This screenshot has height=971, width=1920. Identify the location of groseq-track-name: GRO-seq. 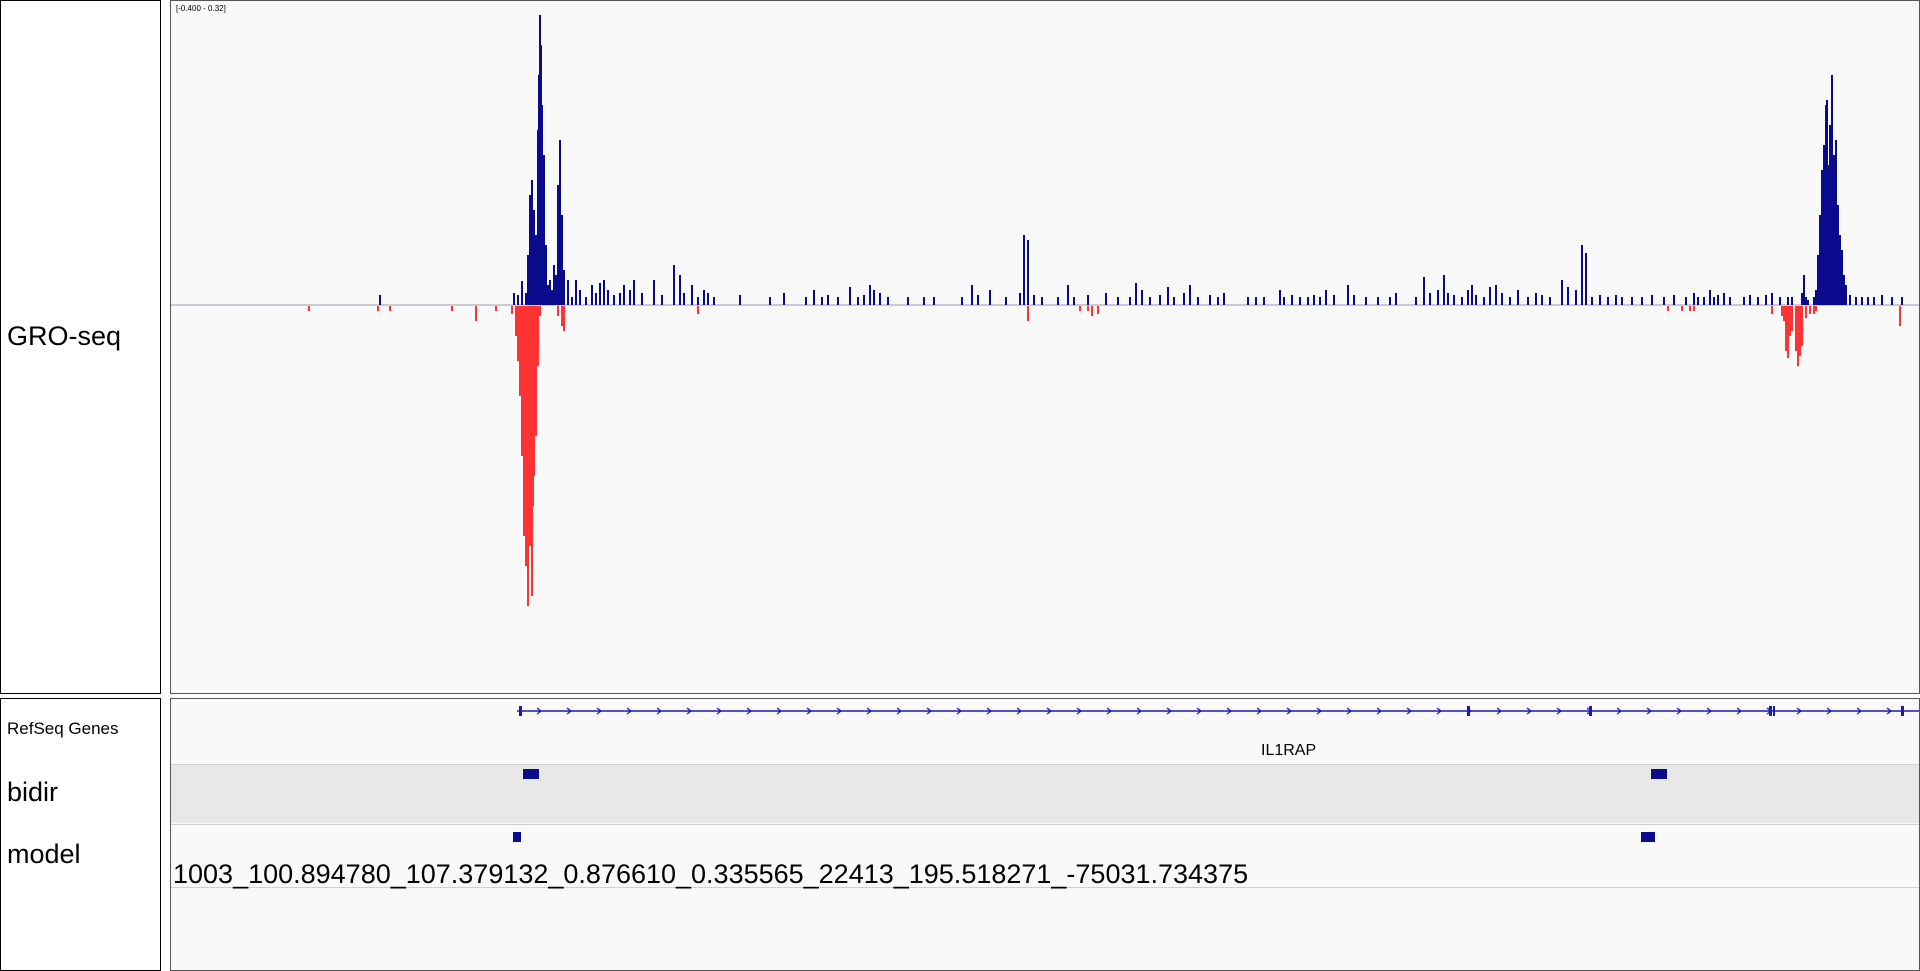
(64, 336).